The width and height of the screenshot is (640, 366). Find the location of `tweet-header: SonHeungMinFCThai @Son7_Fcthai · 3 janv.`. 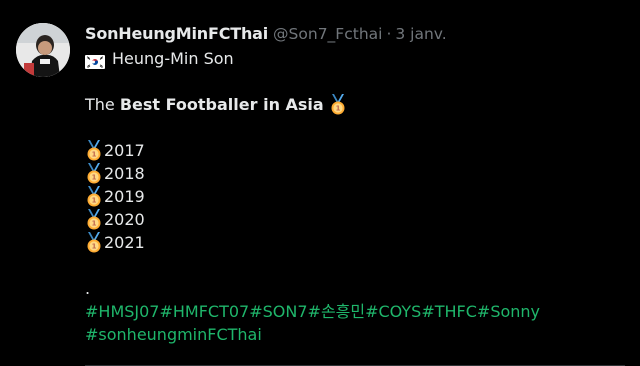

tweet-header: SonHeungMinFCThai @Son7_Fcthai · 3 janv. is located at coordinates (357, 34).